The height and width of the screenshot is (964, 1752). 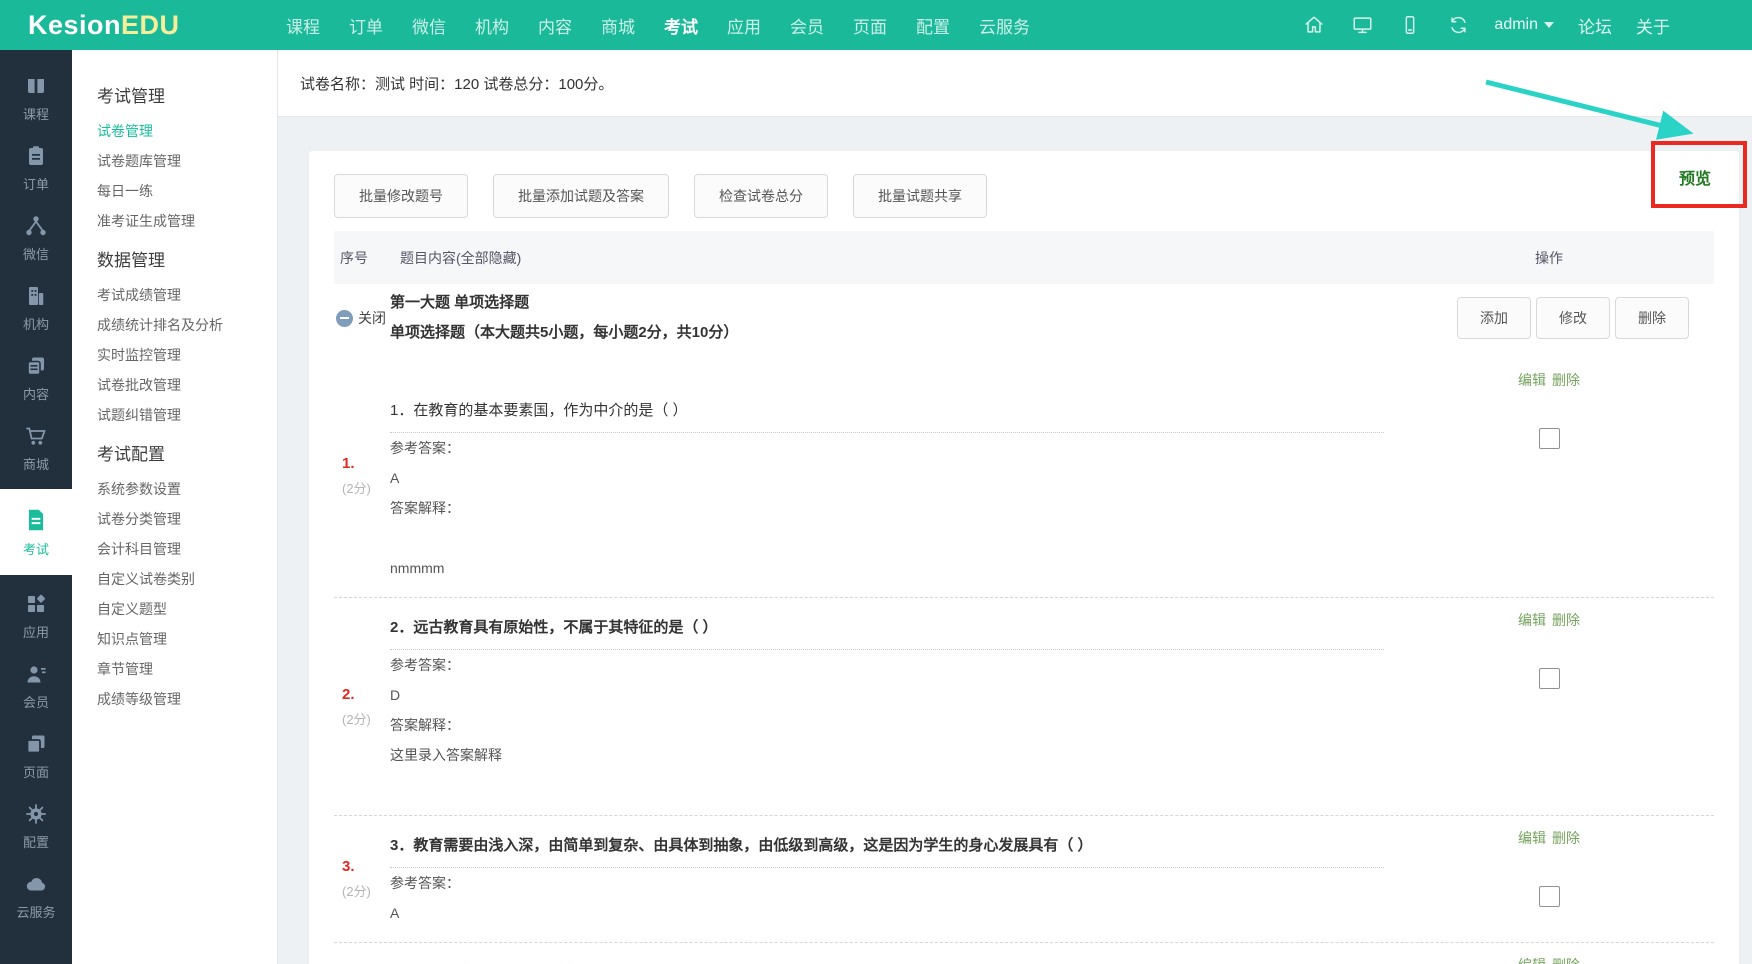 I want to click on apps-blocks-icon, so click(x=36, y=603).